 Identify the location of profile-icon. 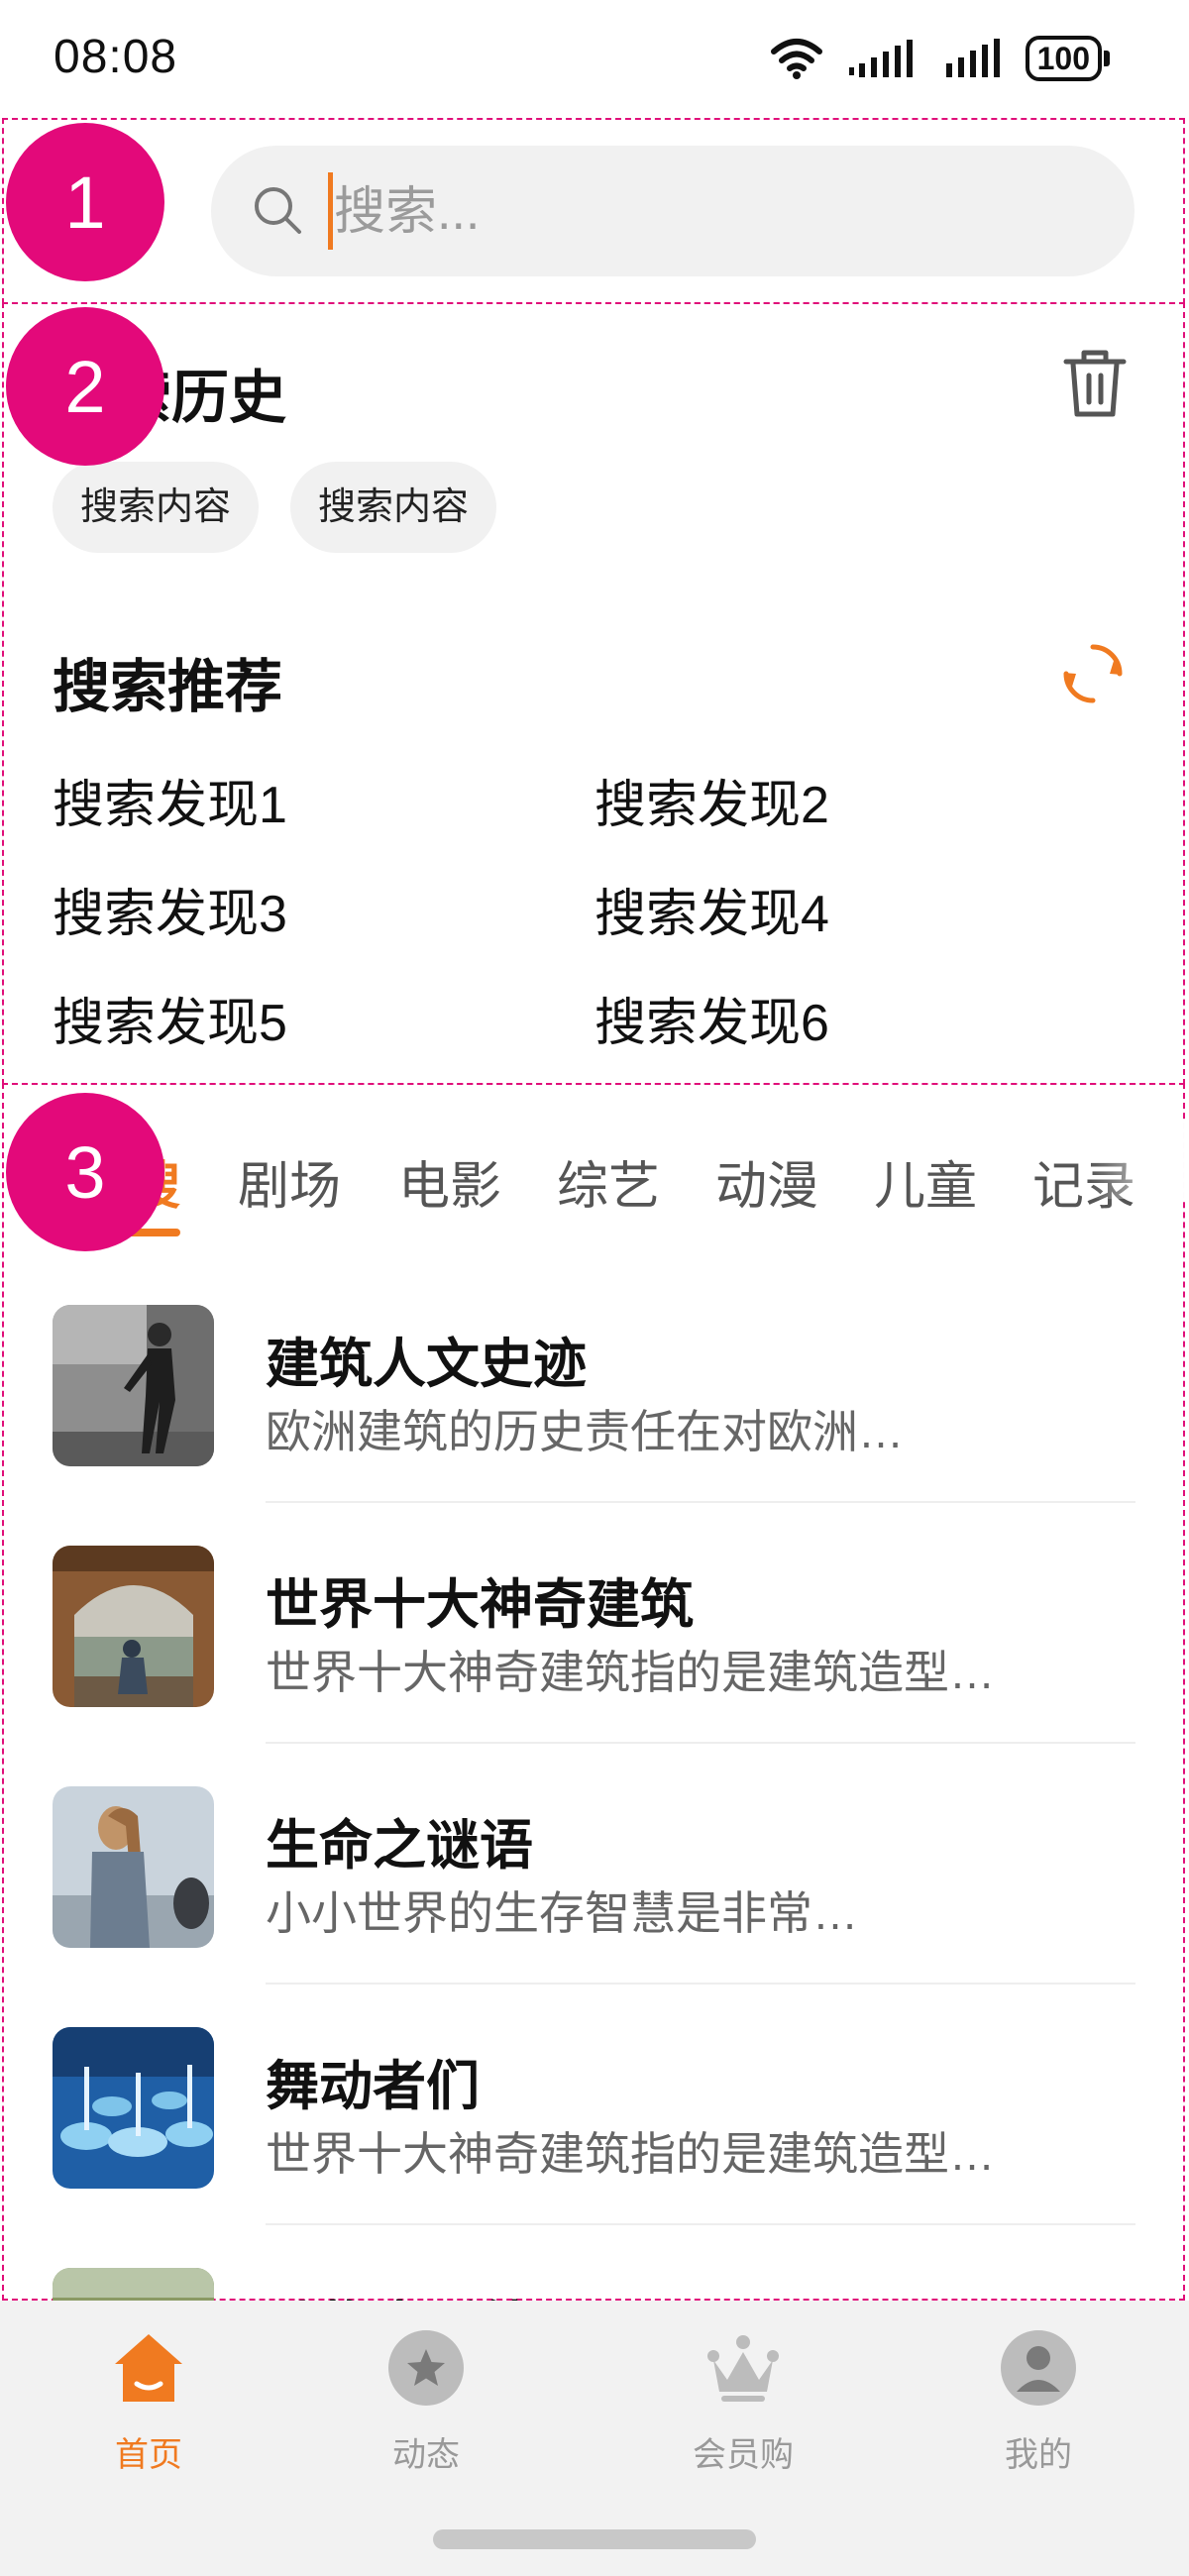
(1039, 2368).